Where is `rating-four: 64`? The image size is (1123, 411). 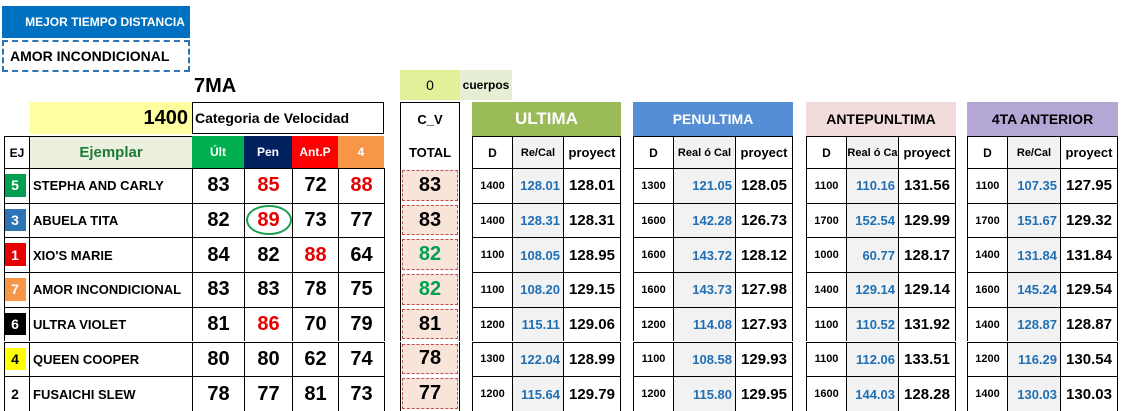
rating-four: 64 is located at coordinates (361, 255).